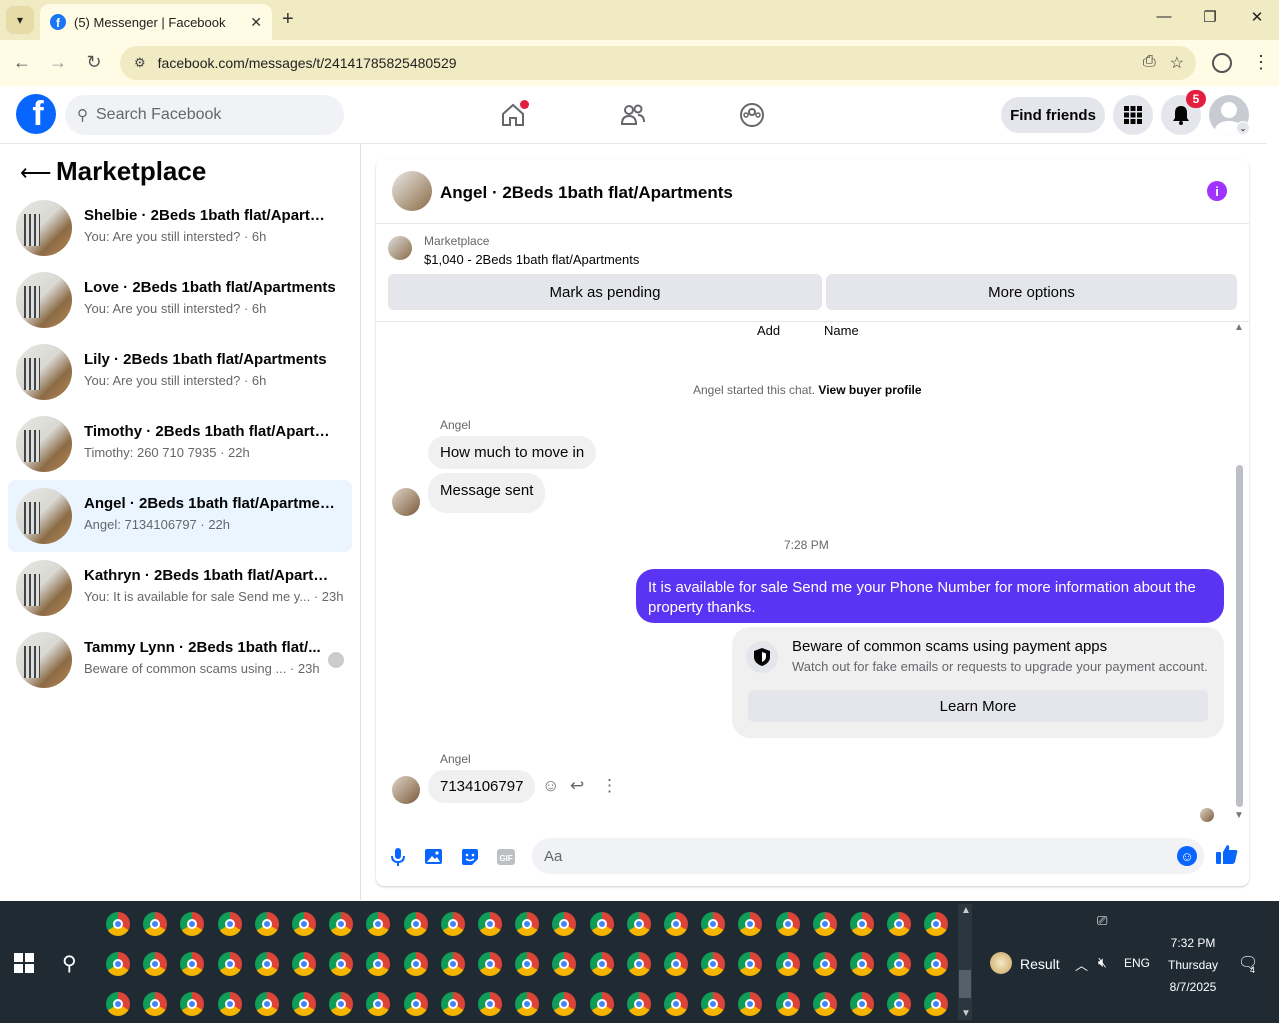  Describe the element at coordinates (58, 62) in the screenshot. I see `forward-icon: →` at that location.